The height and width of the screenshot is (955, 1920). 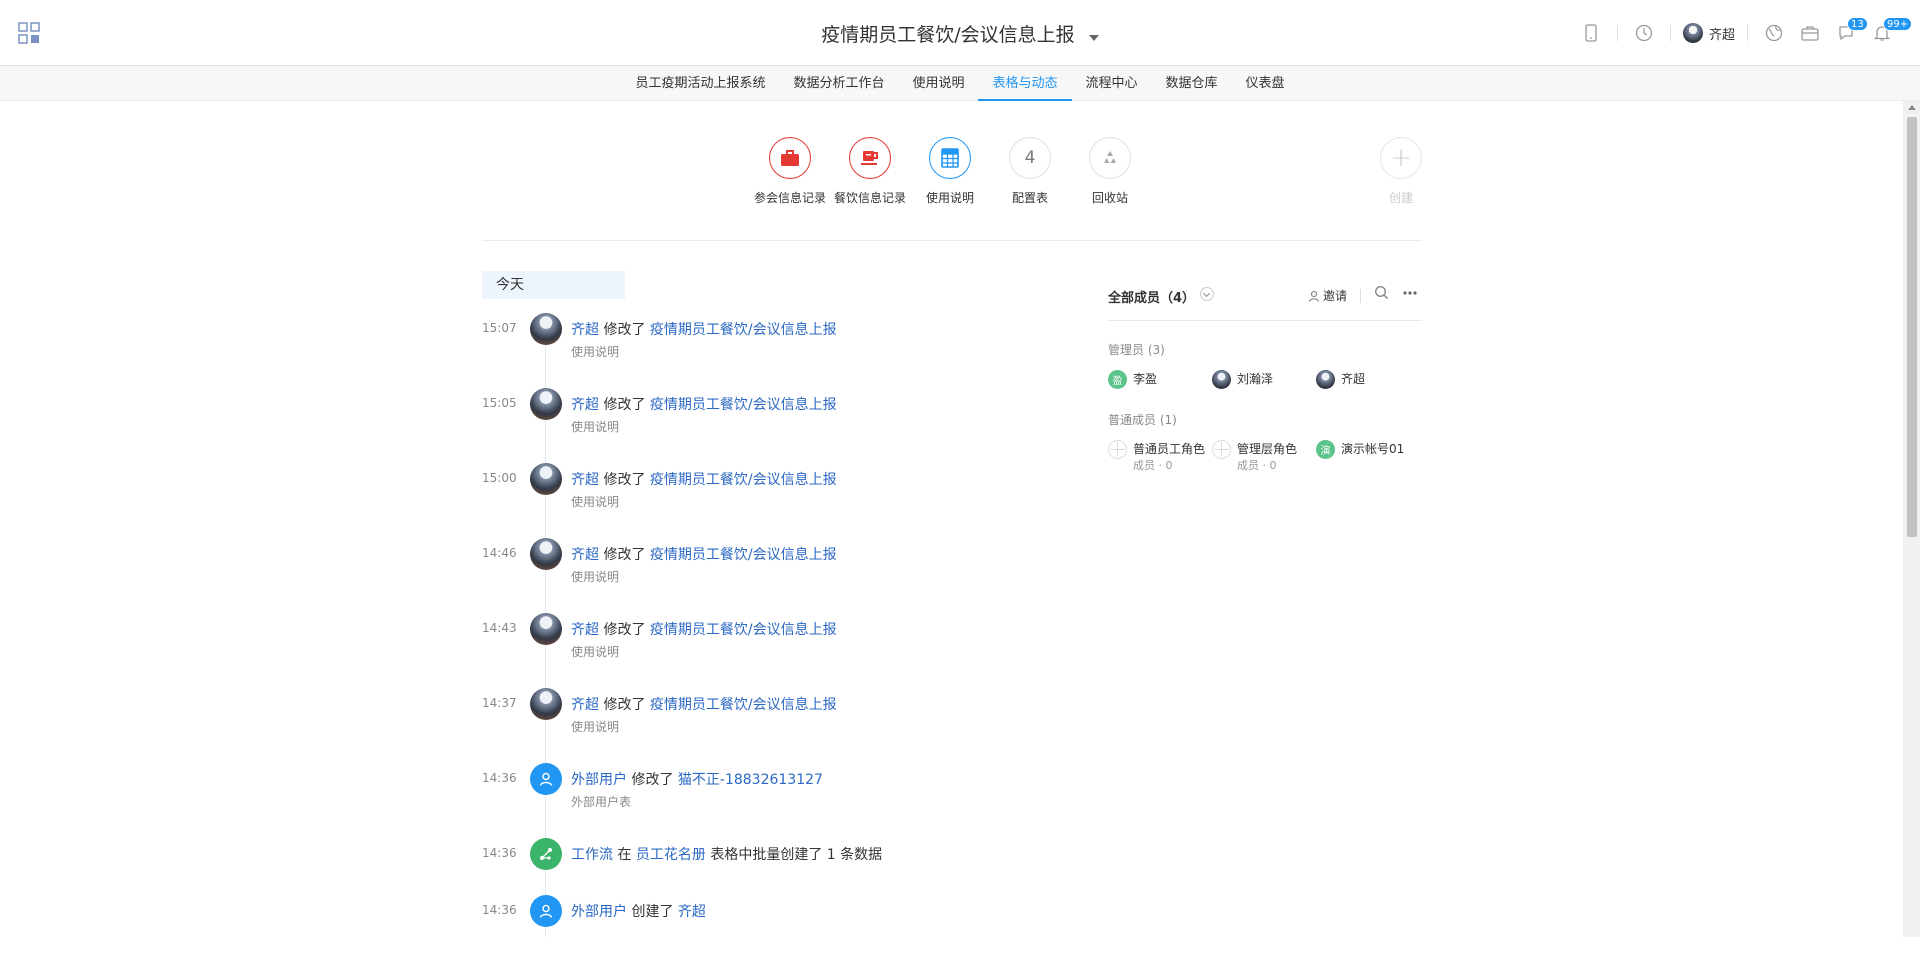 What do you see at coordinates (1255, 379) in the screenshot?
I see `member-name: 刘瀚泽` at bounding box center [1255, 379].